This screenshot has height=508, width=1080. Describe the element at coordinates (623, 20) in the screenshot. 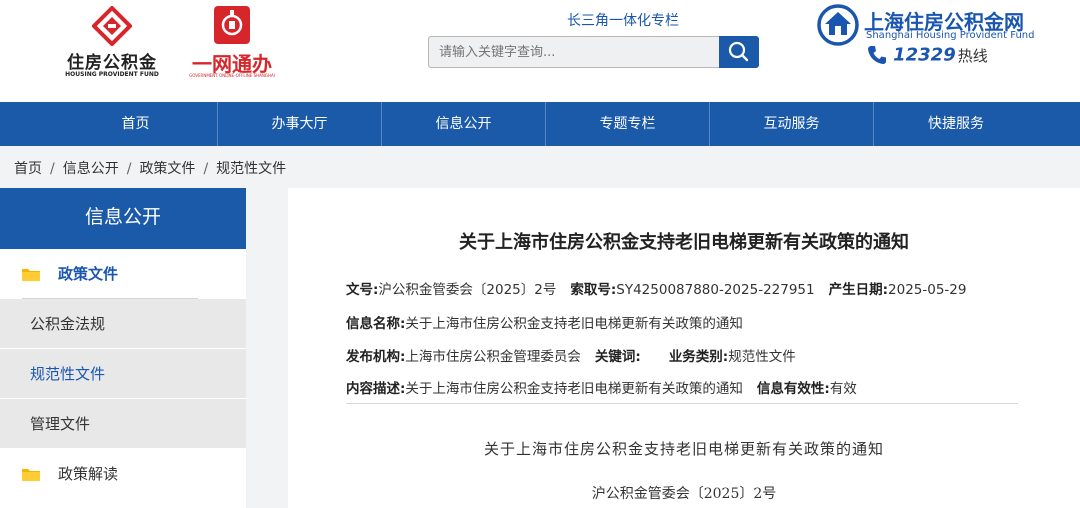

I see `yangtze-delta-column-link: 长三角一体化专栏` at that location.